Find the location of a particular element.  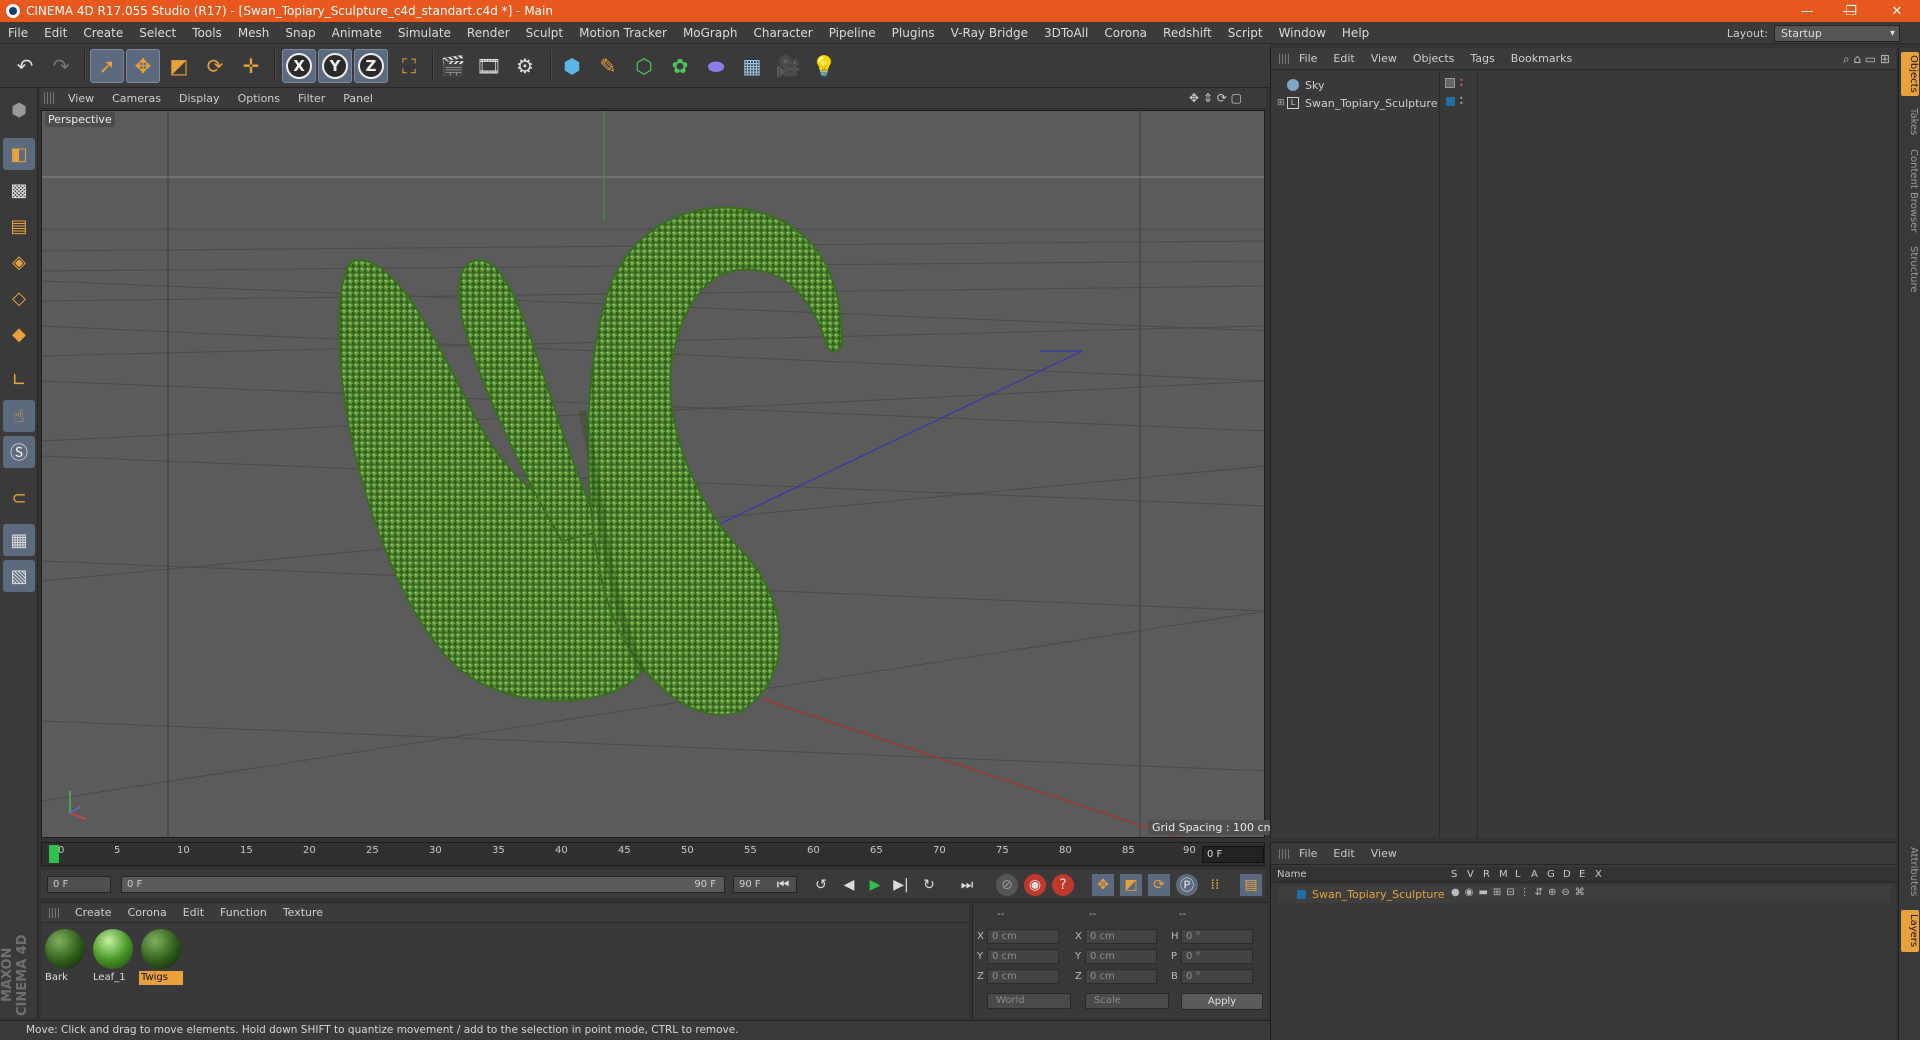

object-menu-objects: Objects is located at coordinates (1434, 58).